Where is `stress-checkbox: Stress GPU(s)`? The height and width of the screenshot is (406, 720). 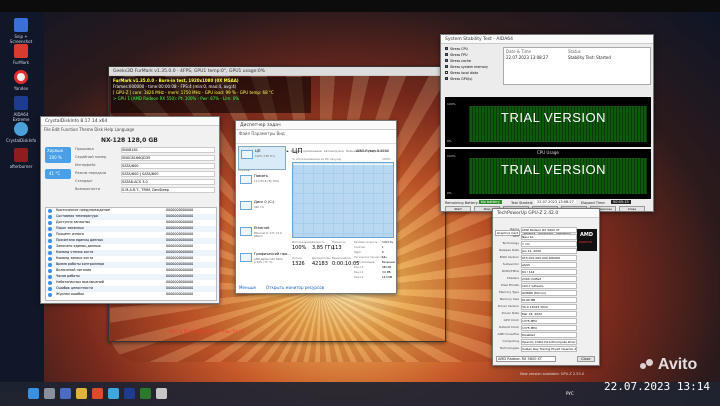 stress-checkbox: Stress GPU(s) is located at coordinates (458, 79).